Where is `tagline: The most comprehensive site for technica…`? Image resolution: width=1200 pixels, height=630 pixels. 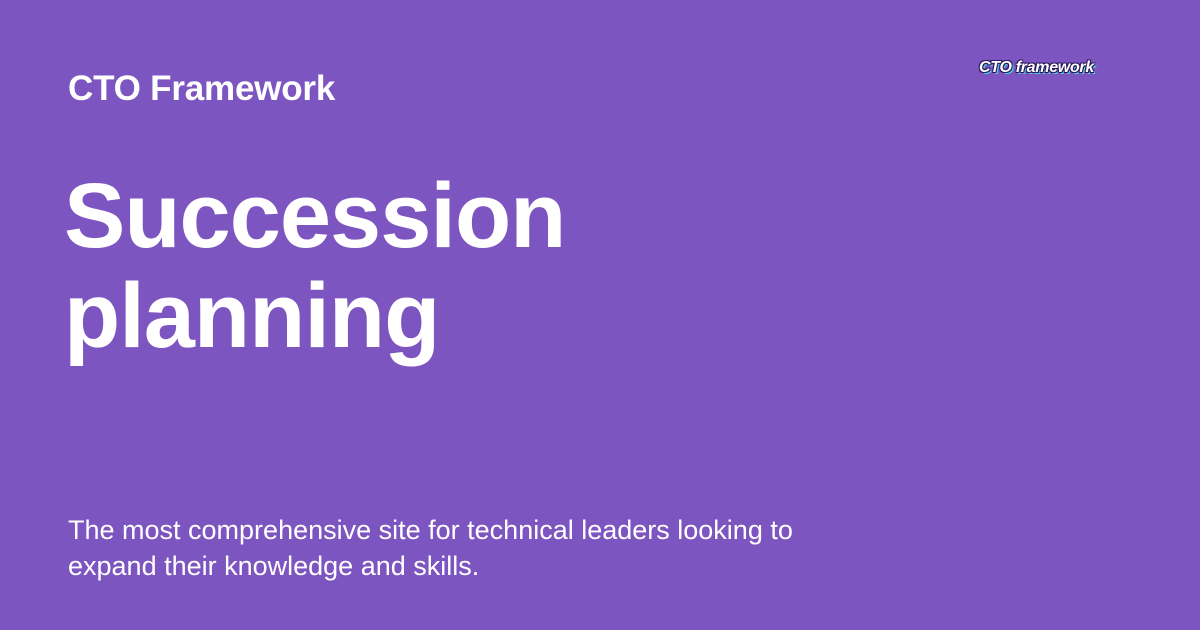
tagline: The most comprehensive site for technica… is located at coordinates (430, 548).